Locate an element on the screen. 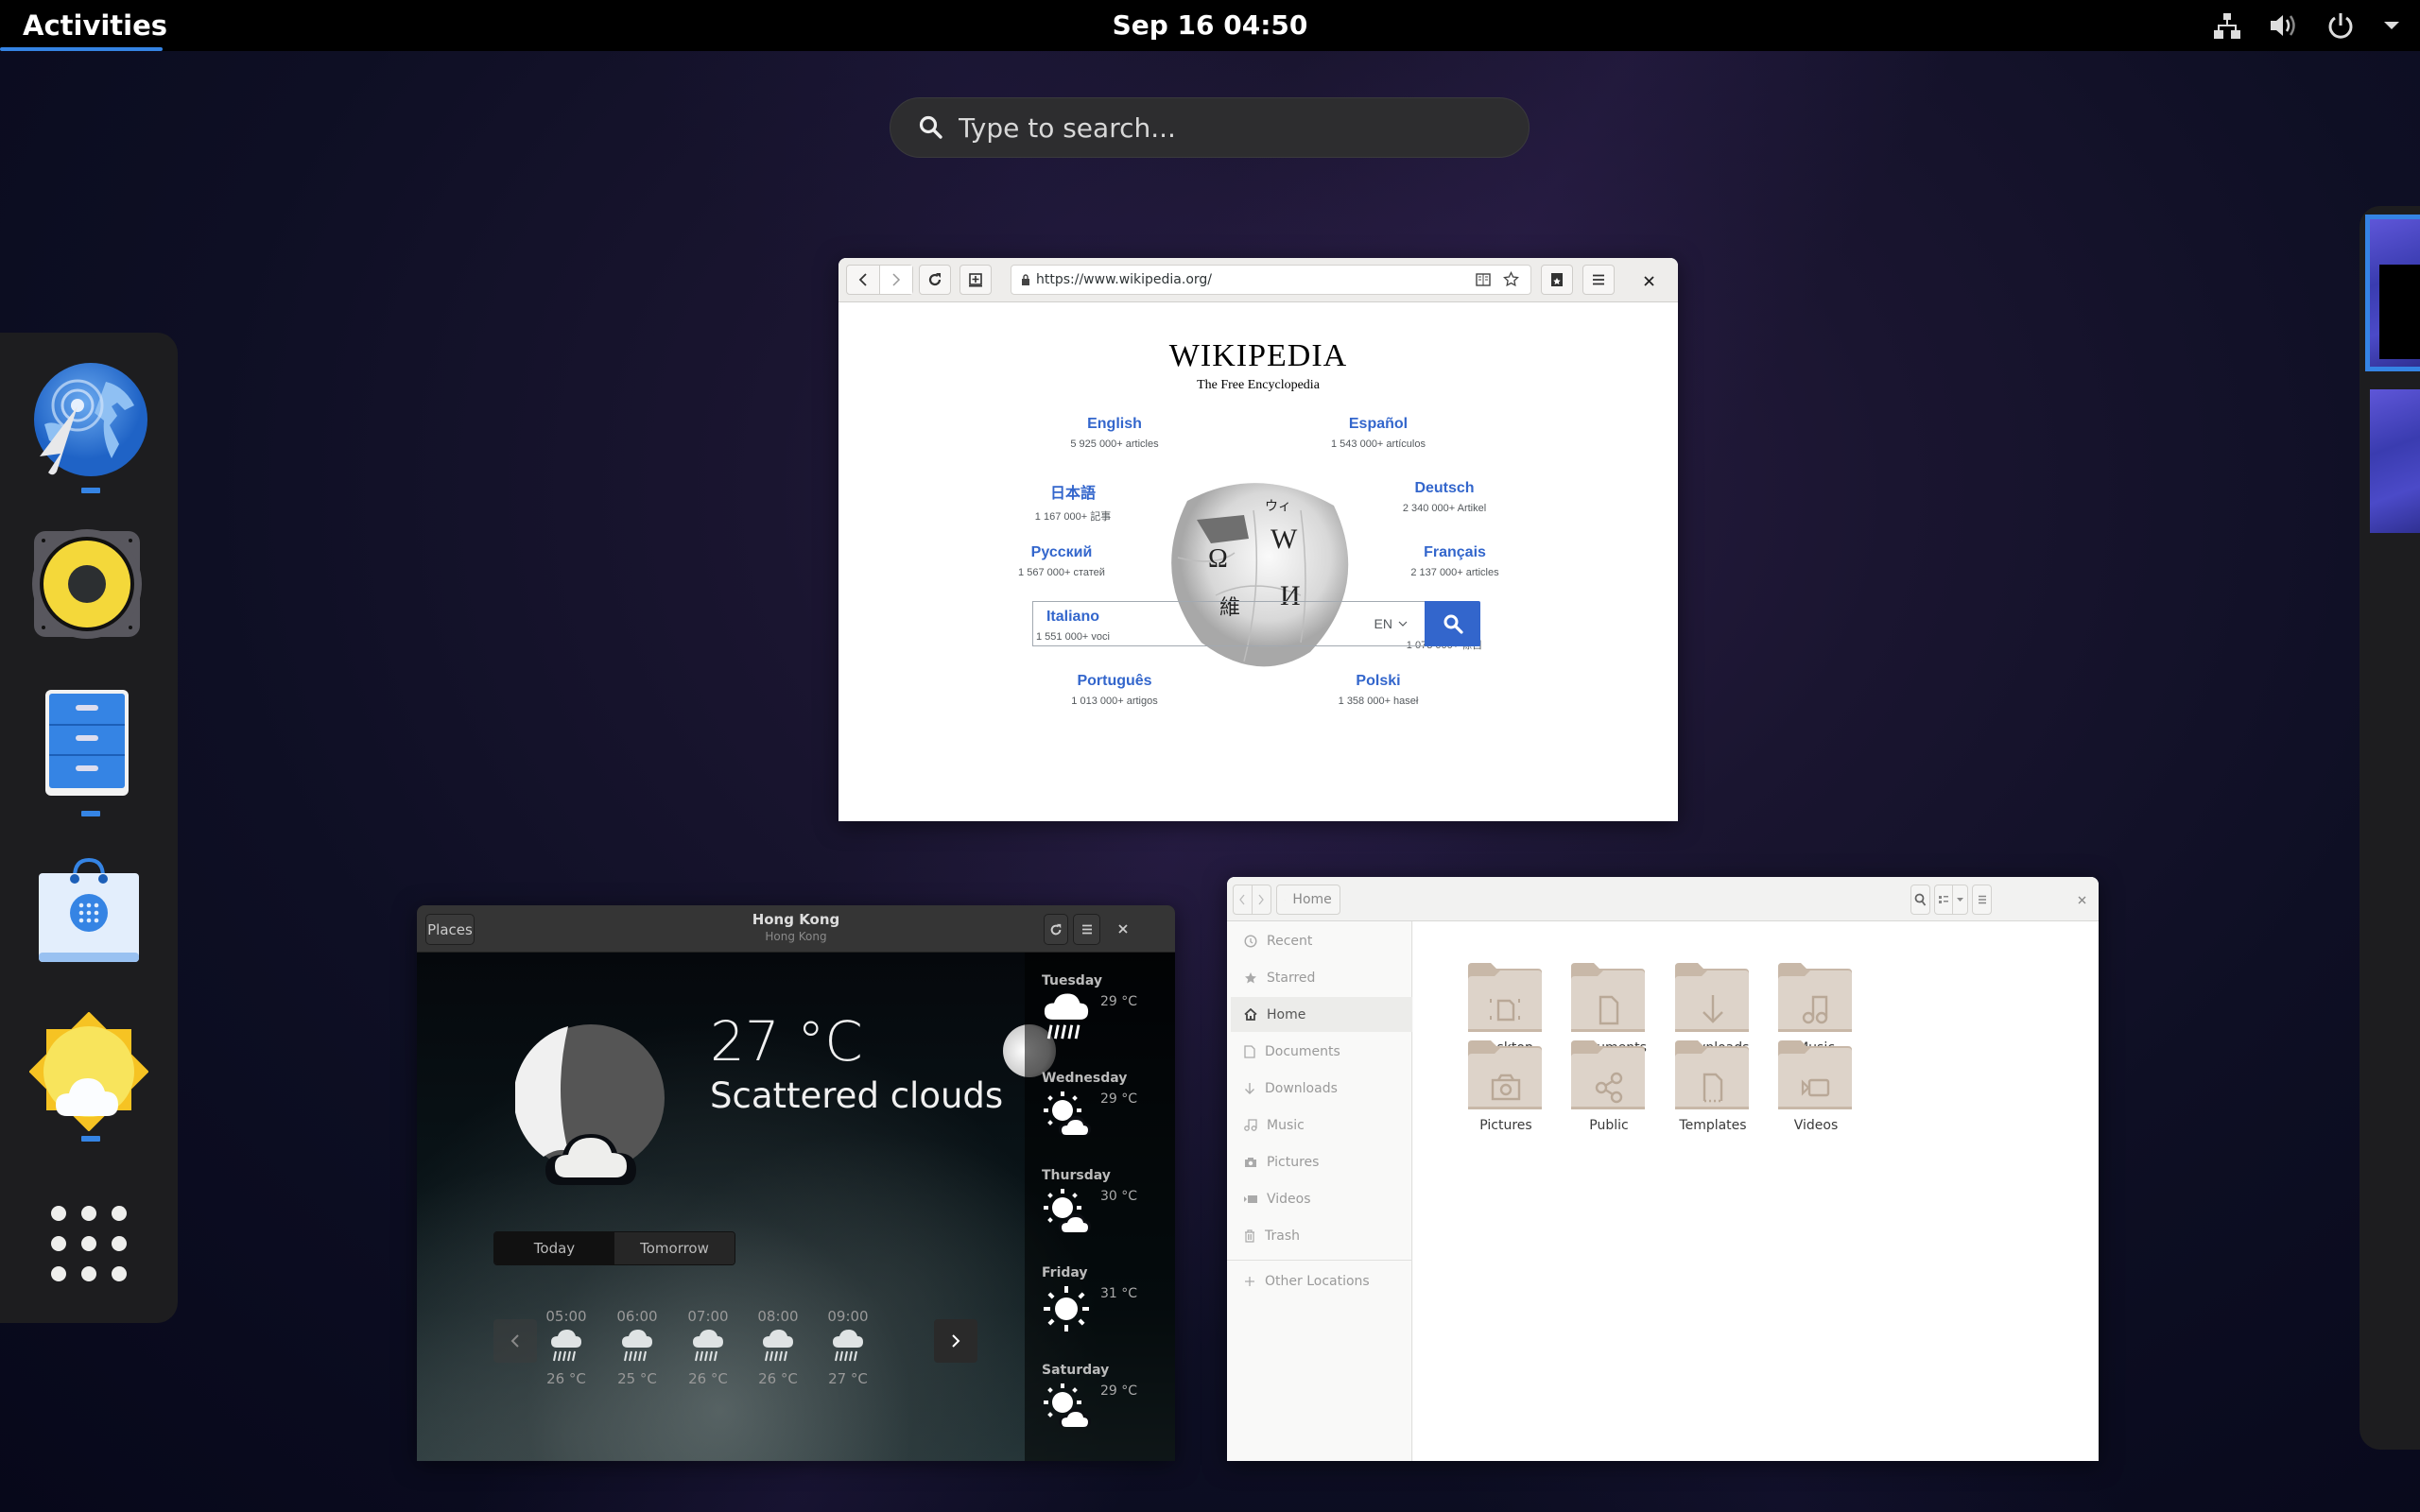 The height and width of the screenshot is (1512, 2420). dash-app-files is located at coordinates (88, 744).